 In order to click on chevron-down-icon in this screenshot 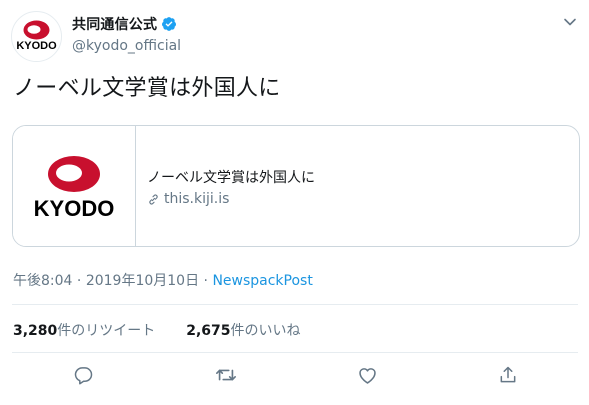, I will do `click(570, 21)`.